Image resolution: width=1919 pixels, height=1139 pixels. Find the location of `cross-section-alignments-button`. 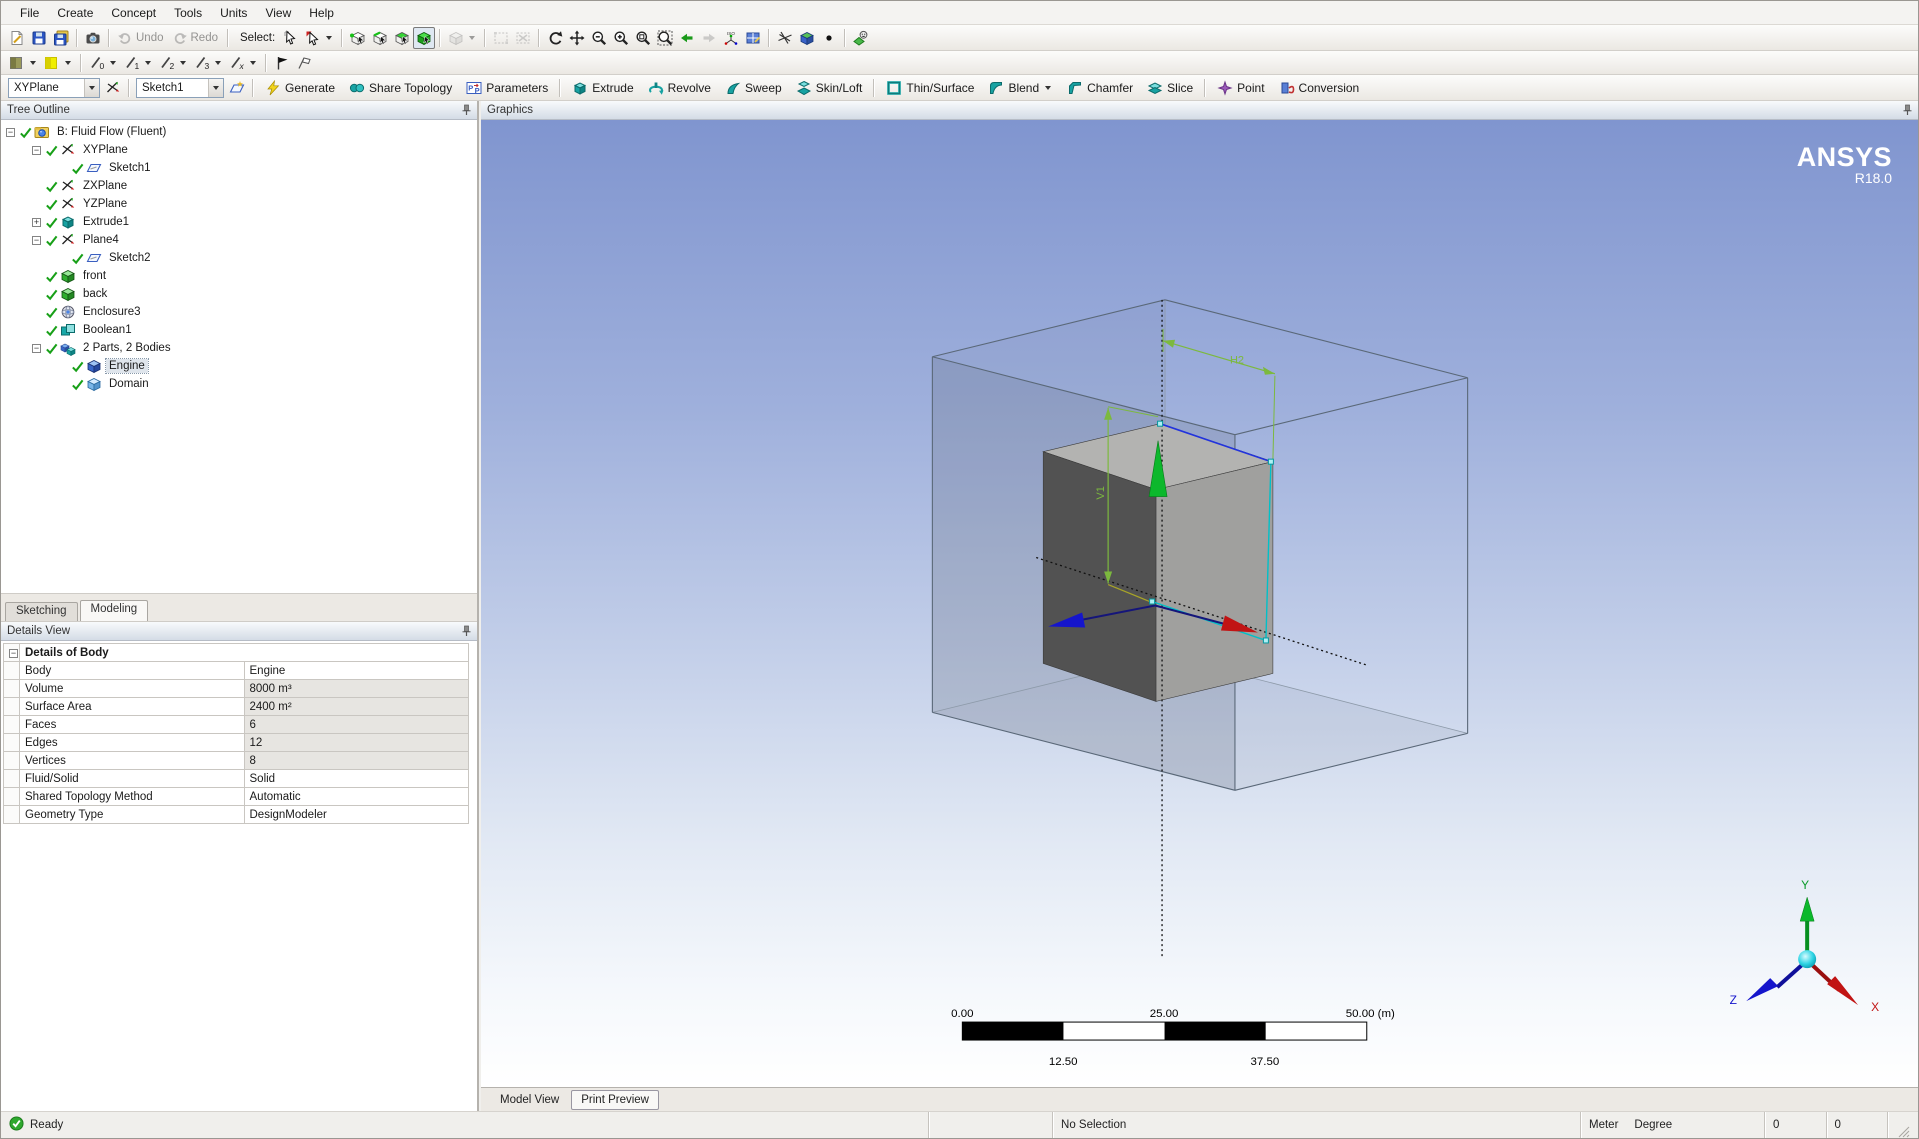

cross-section-alignments-button is located at coordinates (304, 63).